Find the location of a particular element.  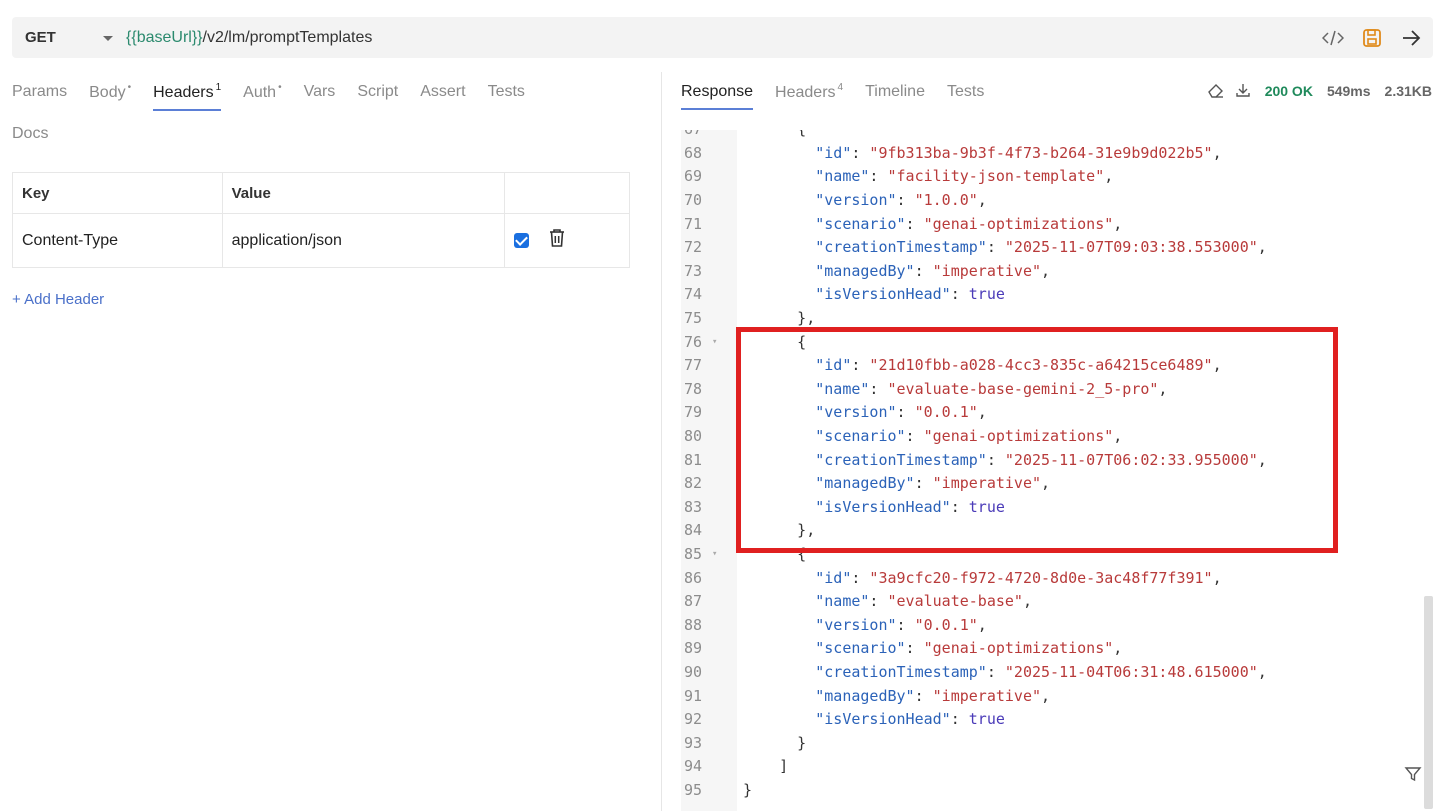

tab-auth: Auth • is located at coordinates (262, 93).